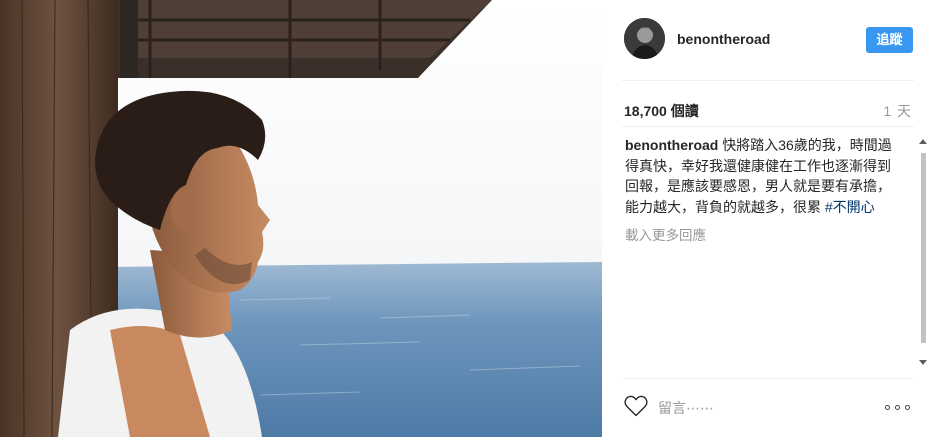  I want to click on stats-divider, so click(768, 126).